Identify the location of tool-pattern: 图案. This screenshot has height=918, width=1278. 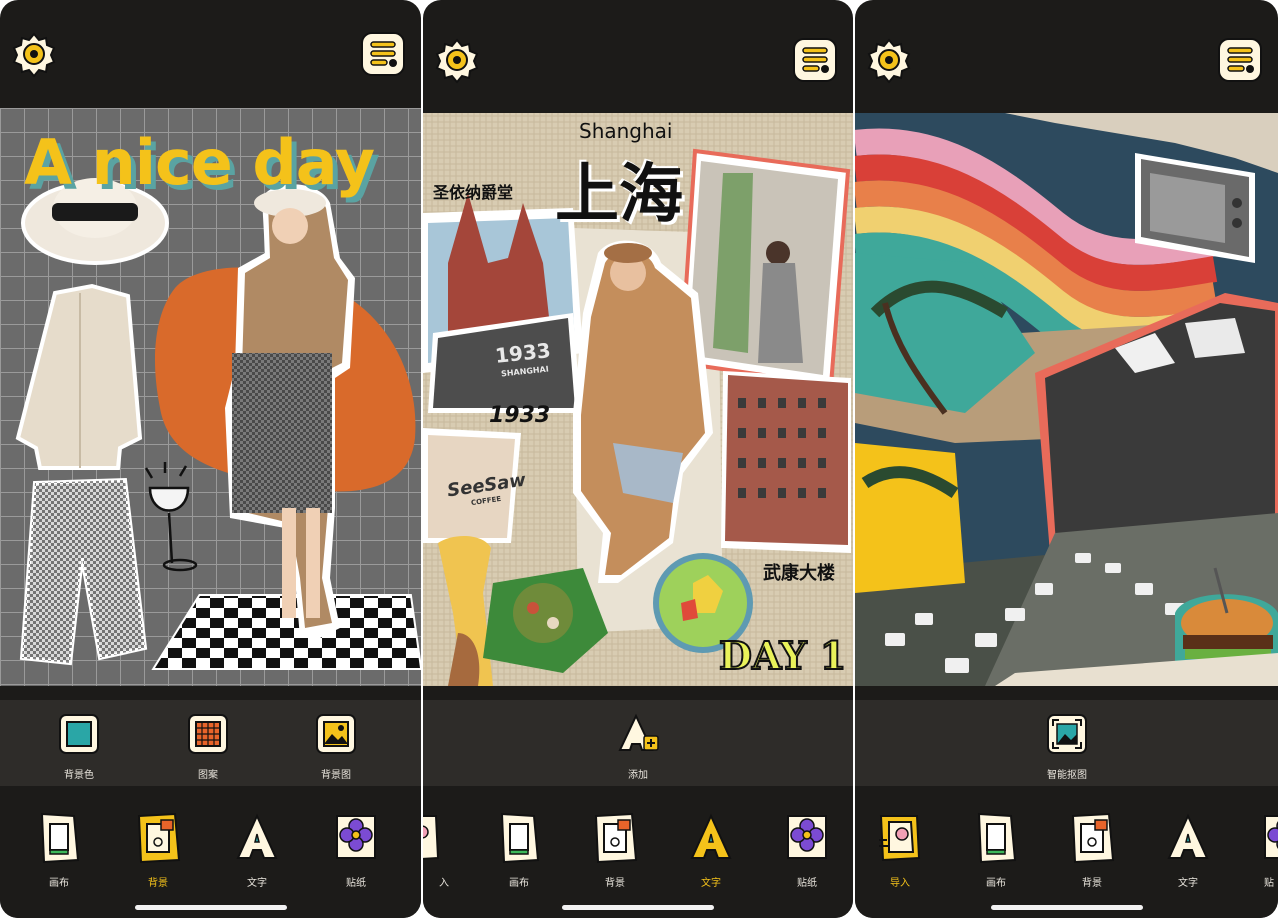
(208, 746).